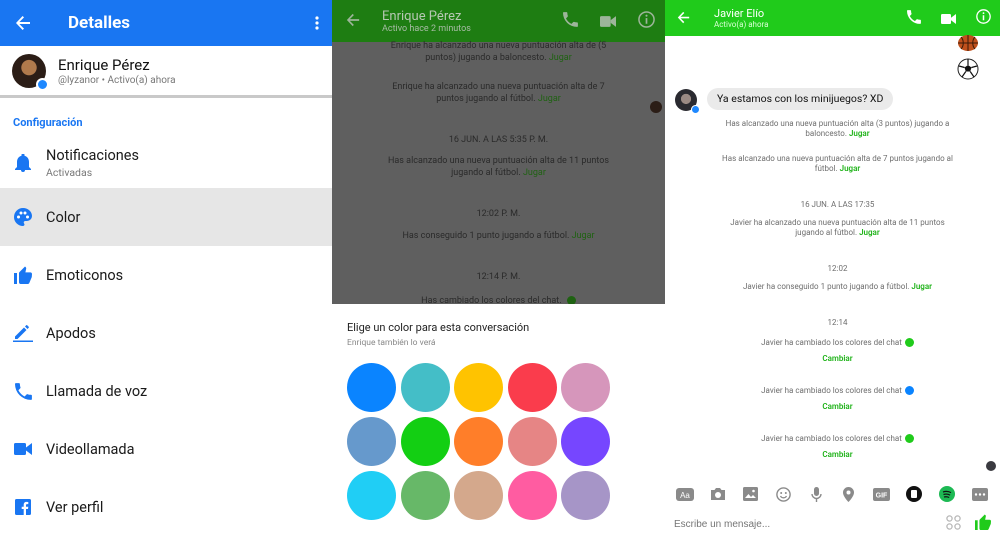 Image resolution: width=1000 pixels, height=536 pixels. What do you see at coordinates (498, 140) in the screenshot?
I see `timestamp: 16 JUN. A LAS 5:35 P. M.` at bounding box center [498, 140].